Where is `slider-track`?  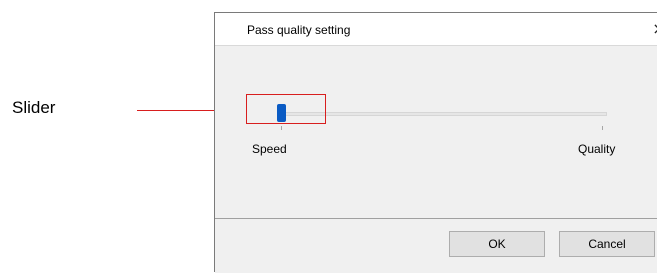 slider-track is located at coordinates (444, 114).